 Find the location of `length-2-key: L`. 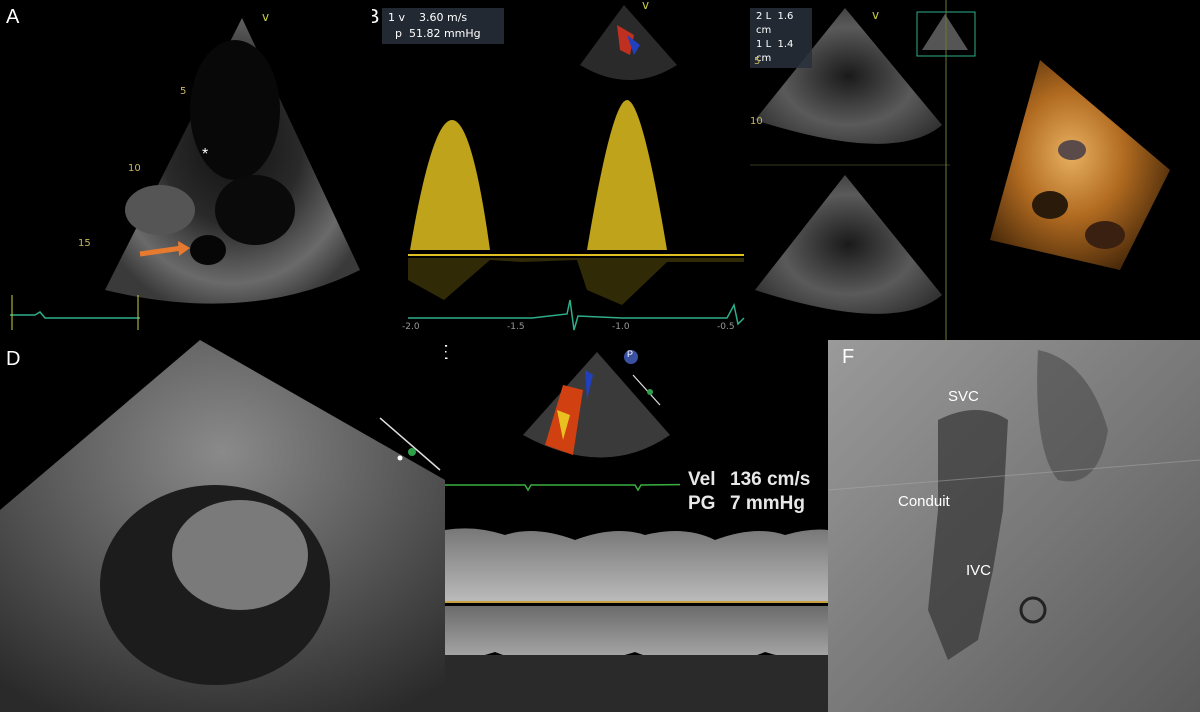

length-2-key: L is located at coordinates (768, 16).